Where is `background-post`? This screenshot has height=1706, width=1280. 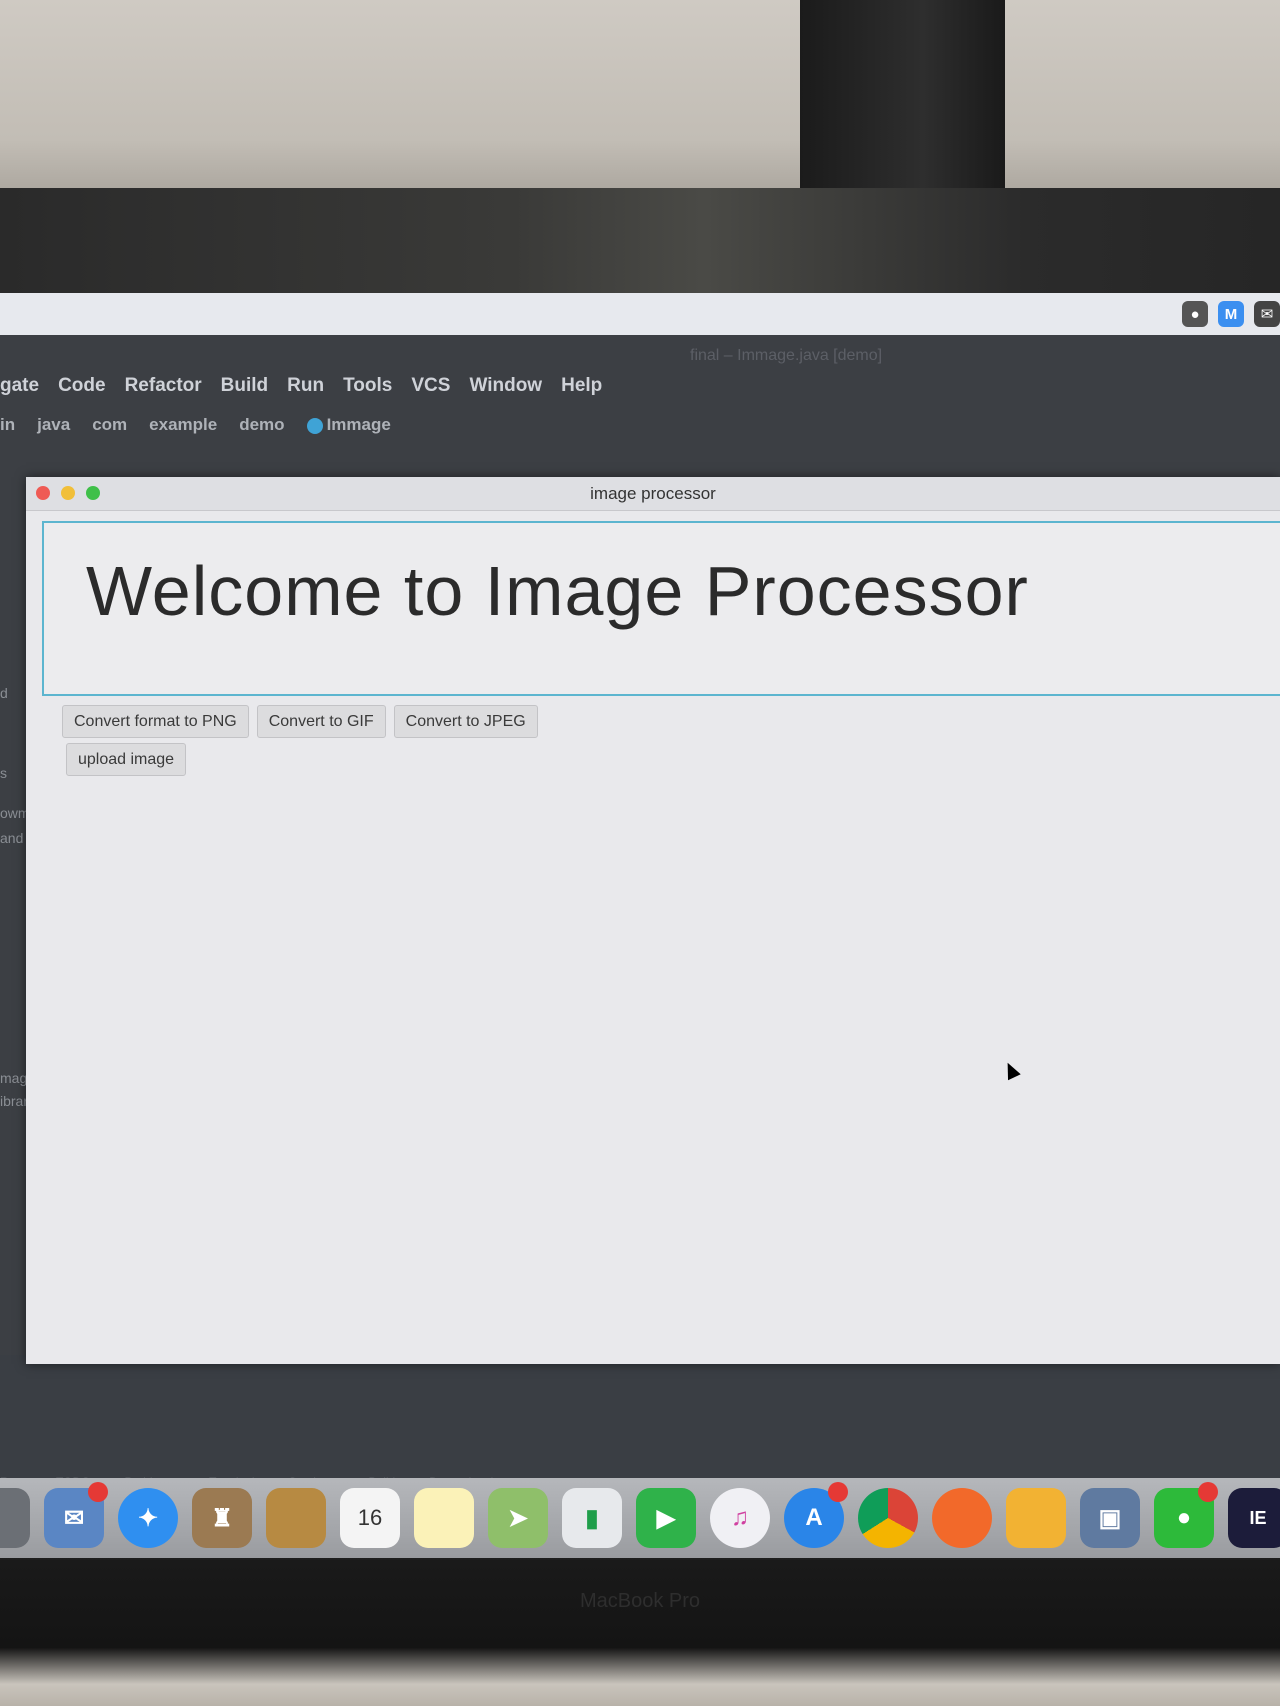
background-post is located at coordinates (902, 97).